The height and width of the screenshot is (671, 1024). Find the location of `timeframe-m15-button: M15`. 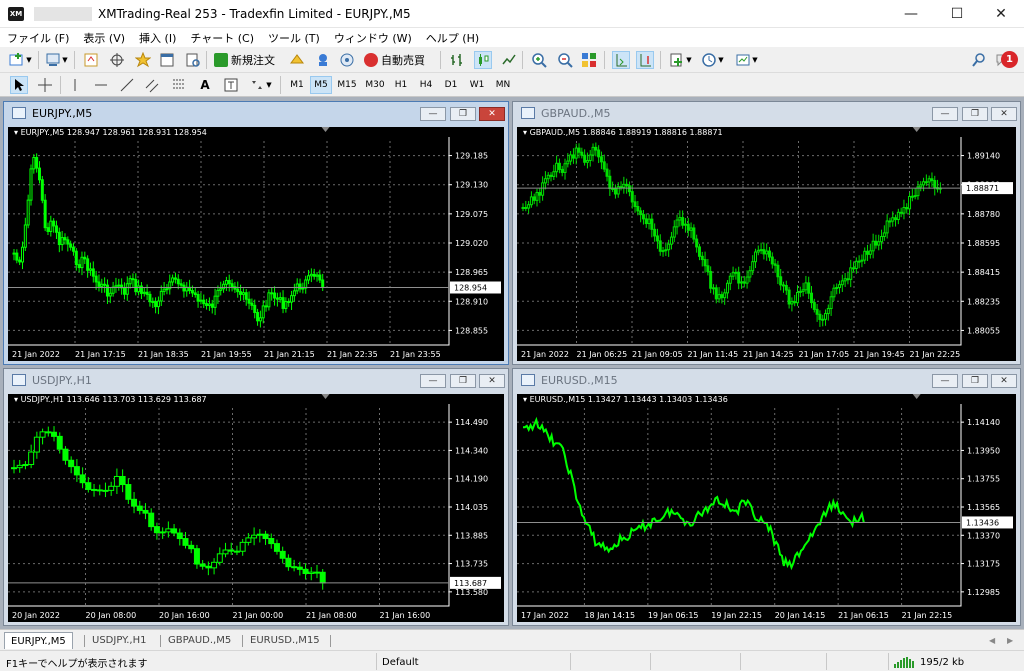

timeframe-m15-button: M15 is located at coordinates (347, 85).